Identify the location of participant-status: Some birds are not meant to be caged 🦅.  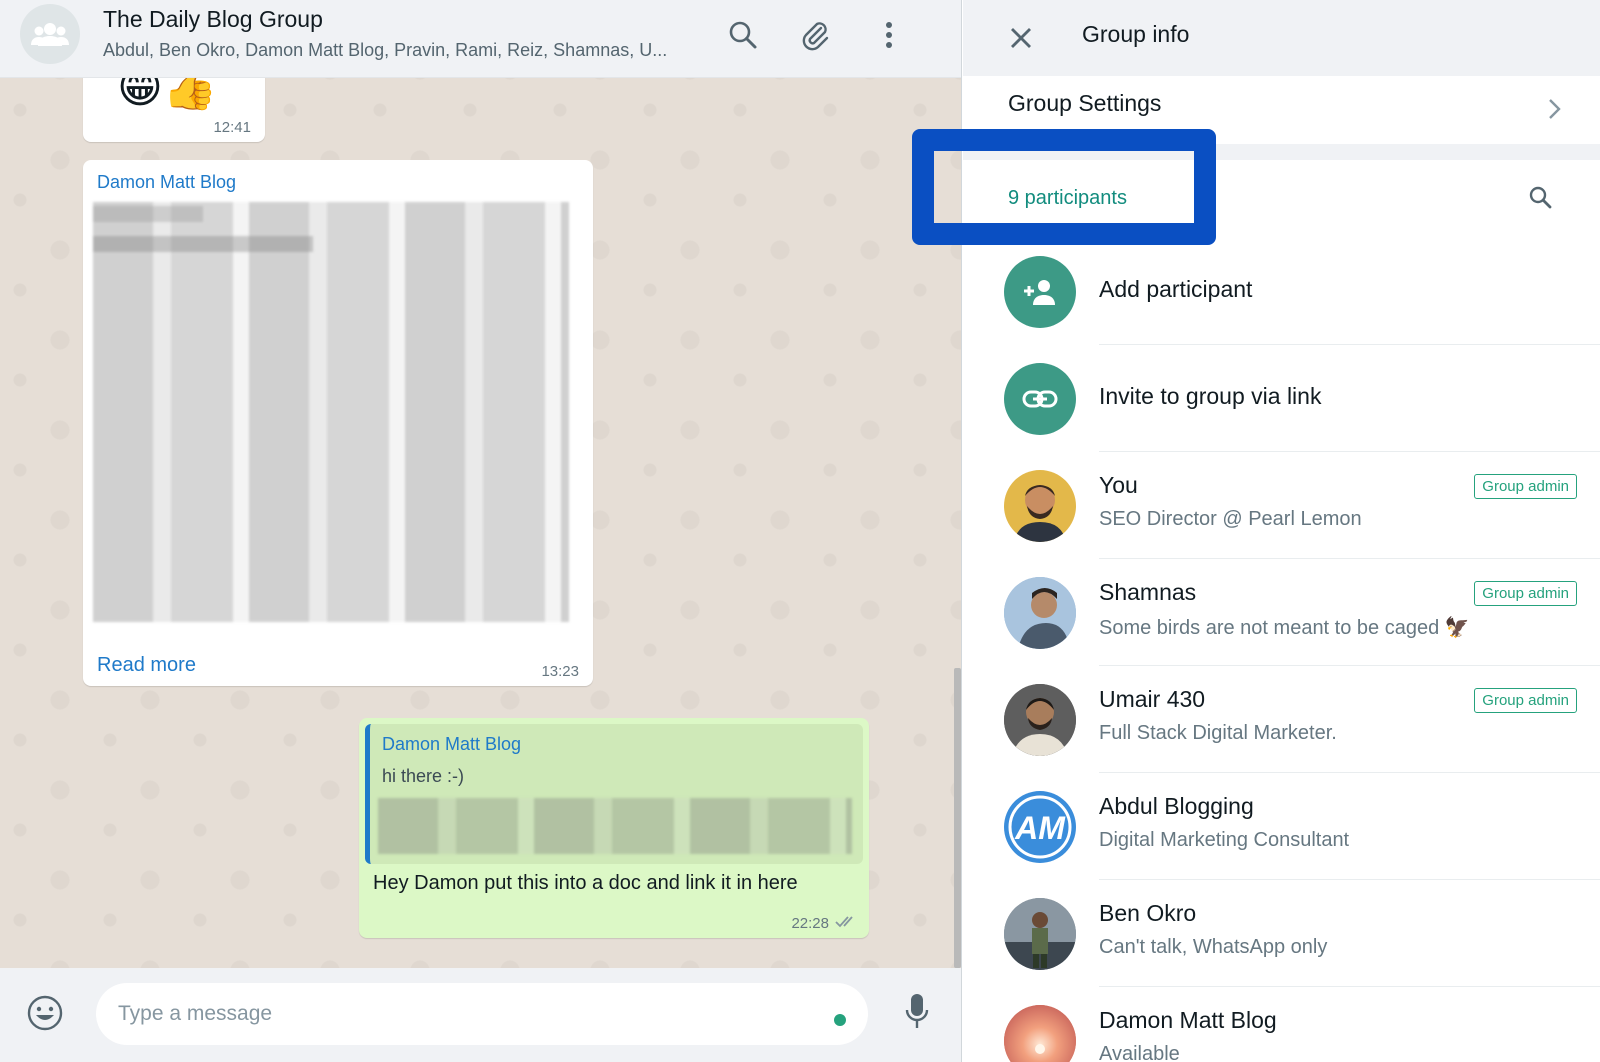
(1284, 628).